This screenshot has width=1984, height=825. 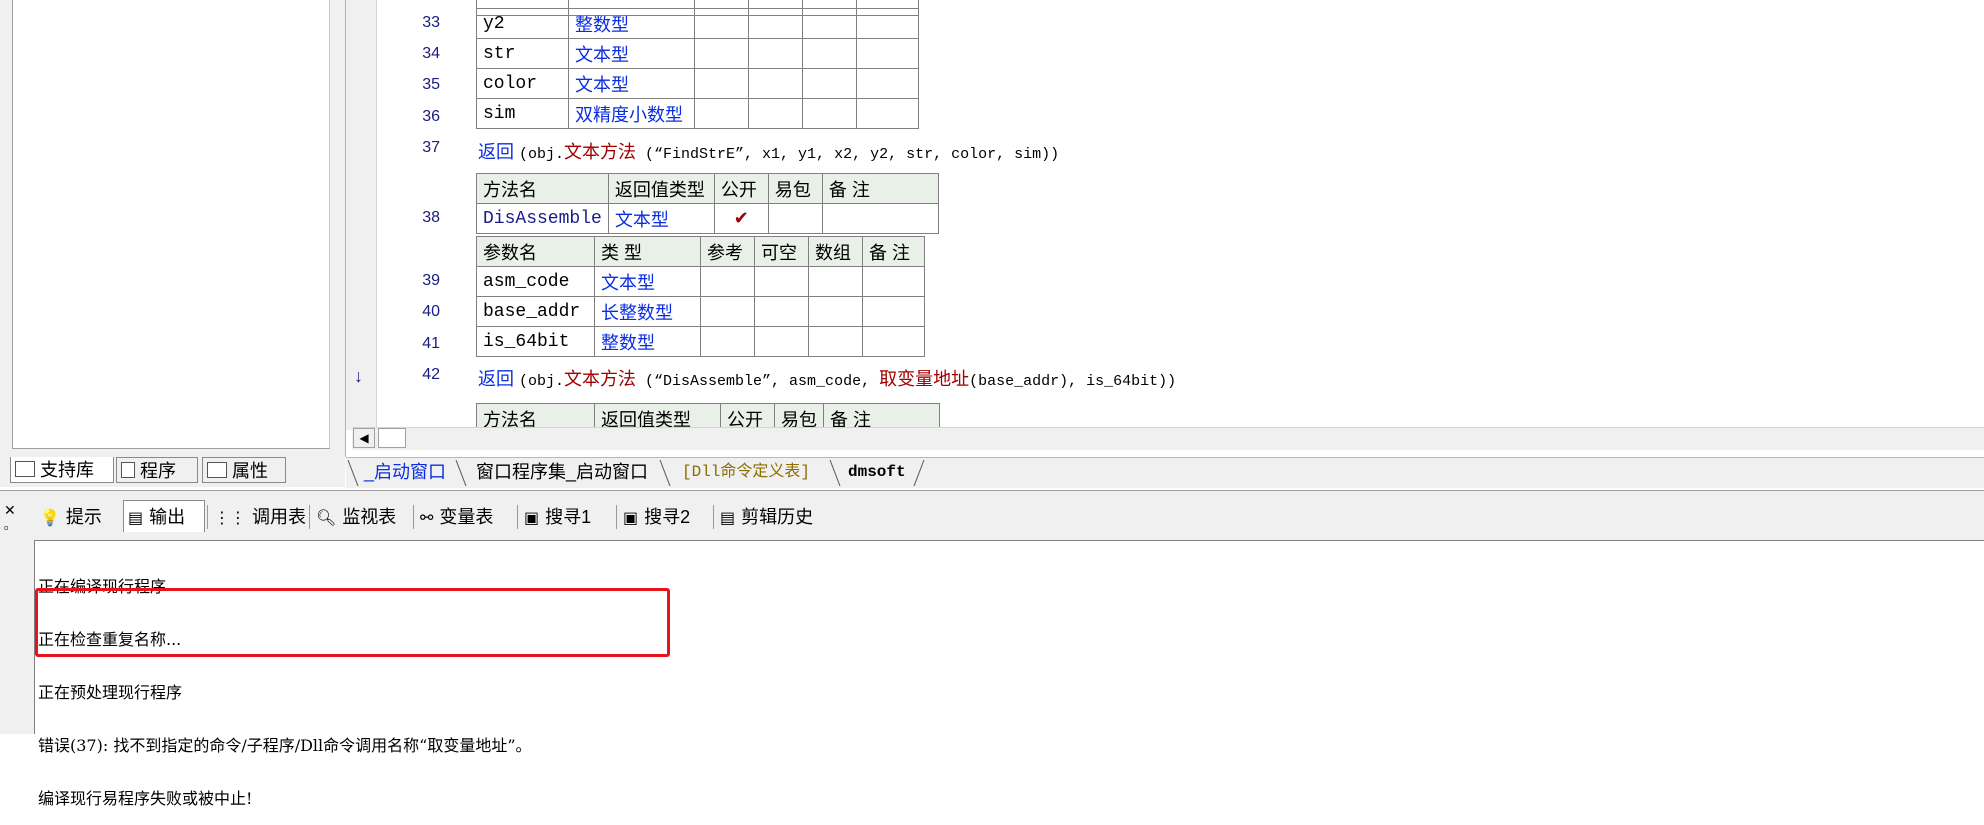 I want to click on public-check-icon: ✔, so click(x=741, y=218).